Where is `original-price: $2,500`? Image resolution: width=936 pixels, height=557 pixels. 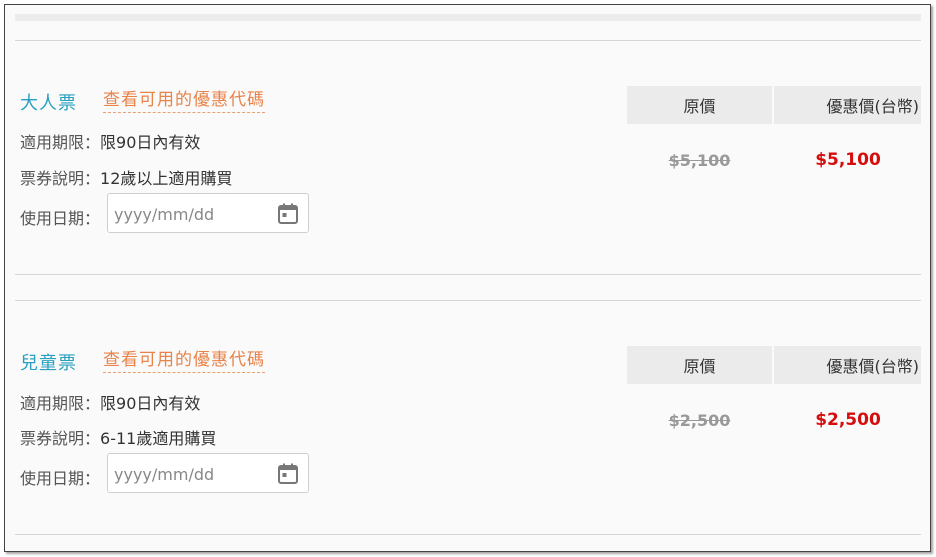
original-price: $2,500 is located at coordinates (699, 420).